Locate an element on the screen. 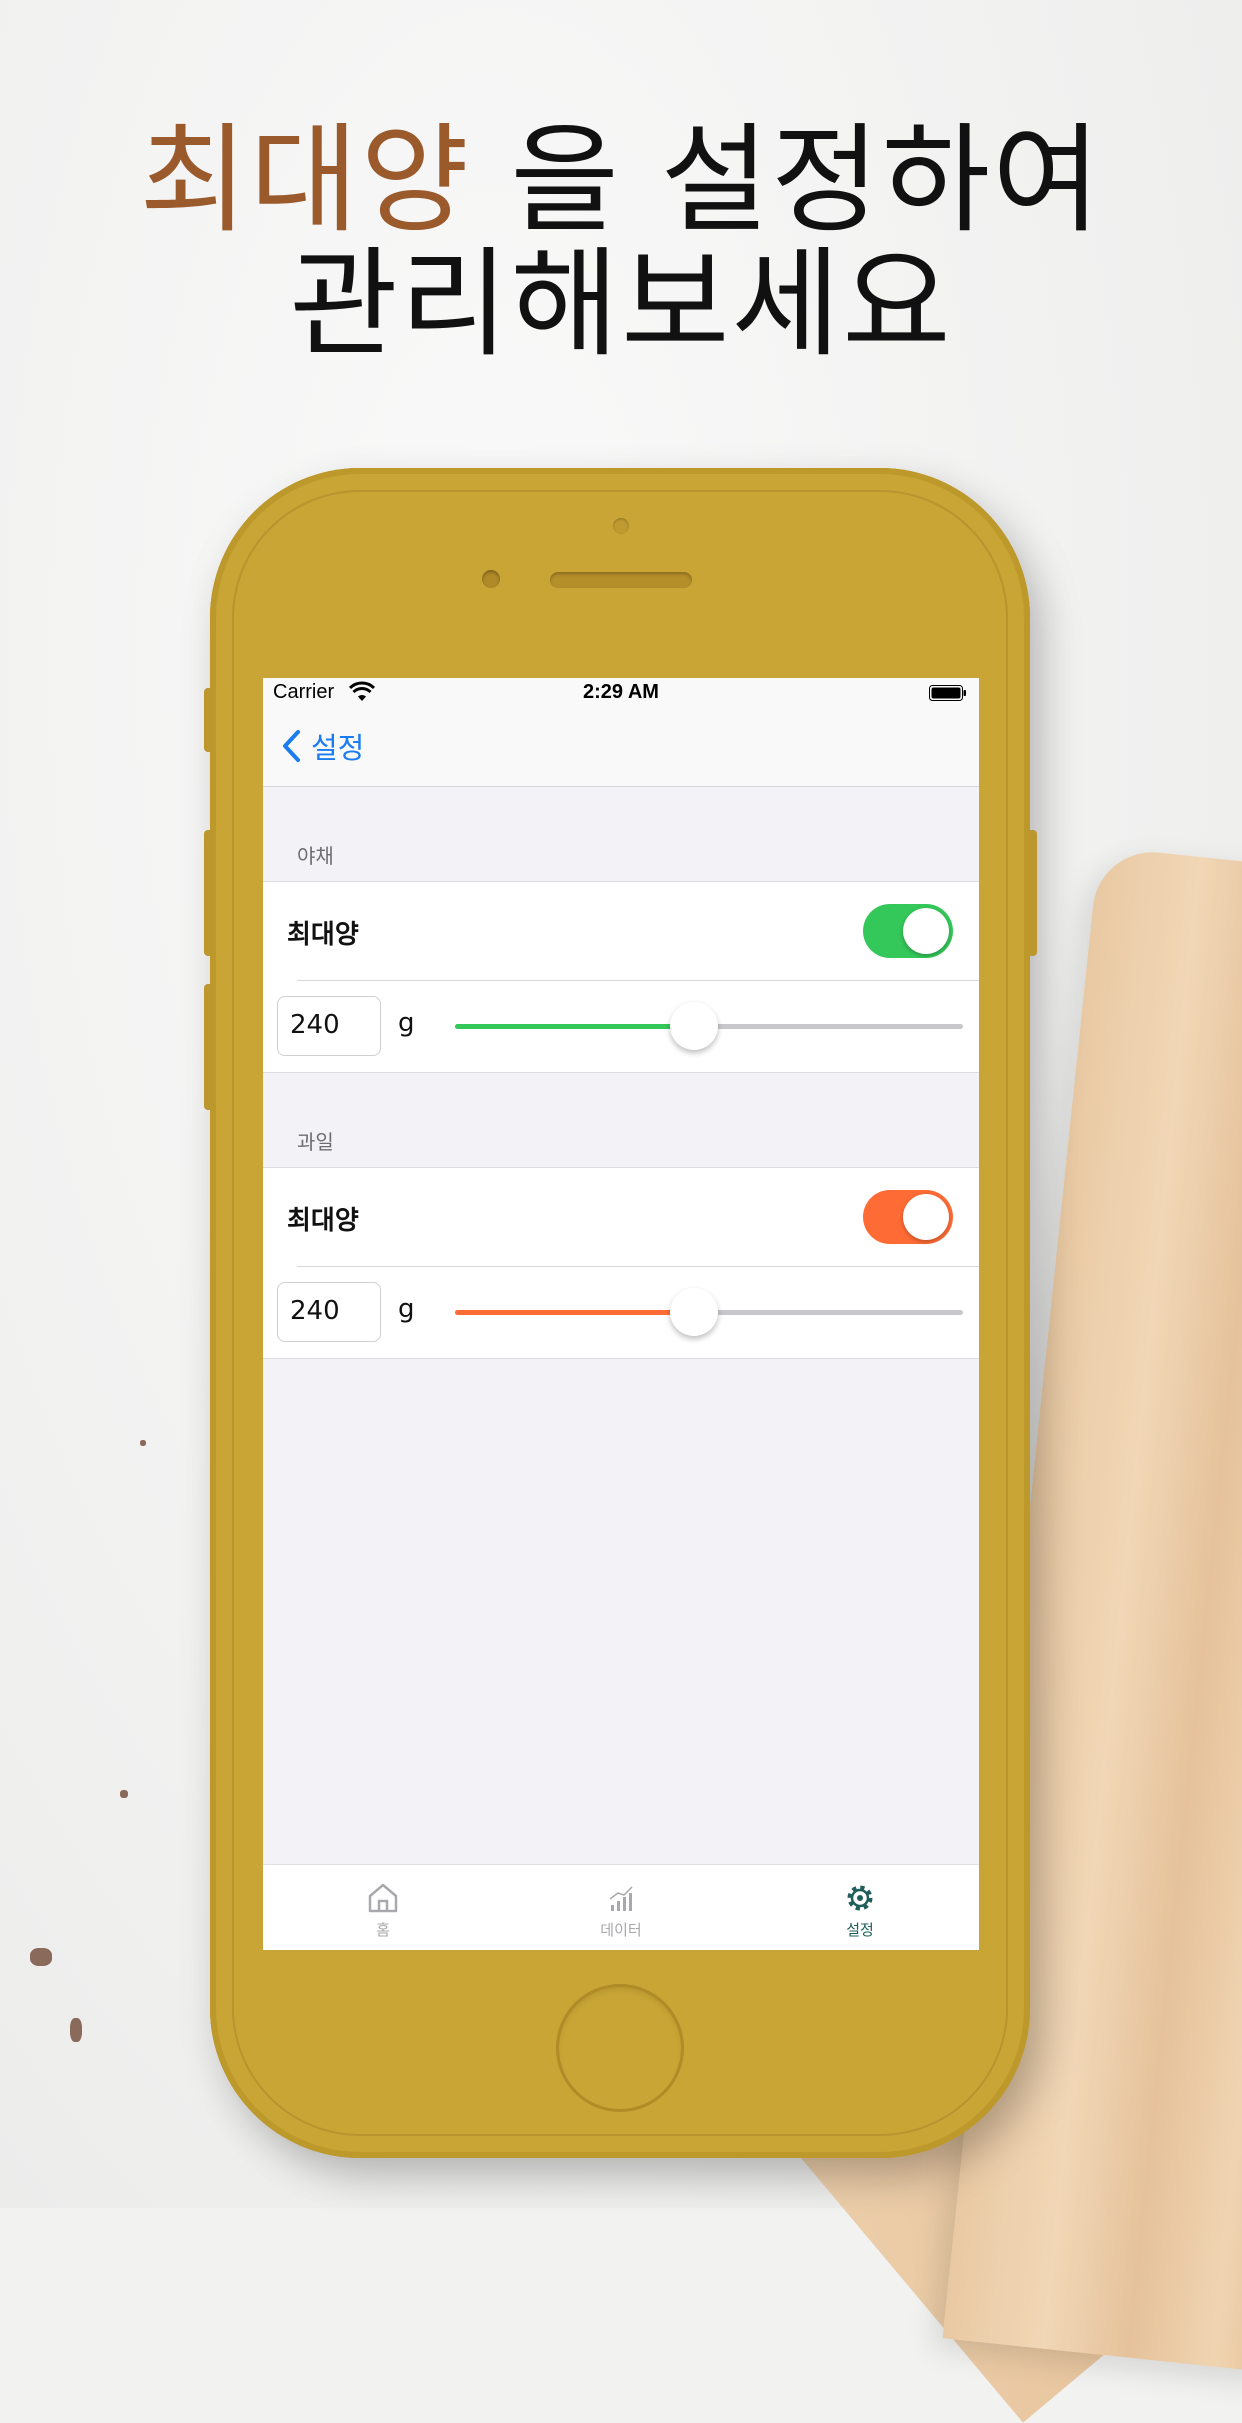  back-button: 설정 is located at coordinates (322, 746).